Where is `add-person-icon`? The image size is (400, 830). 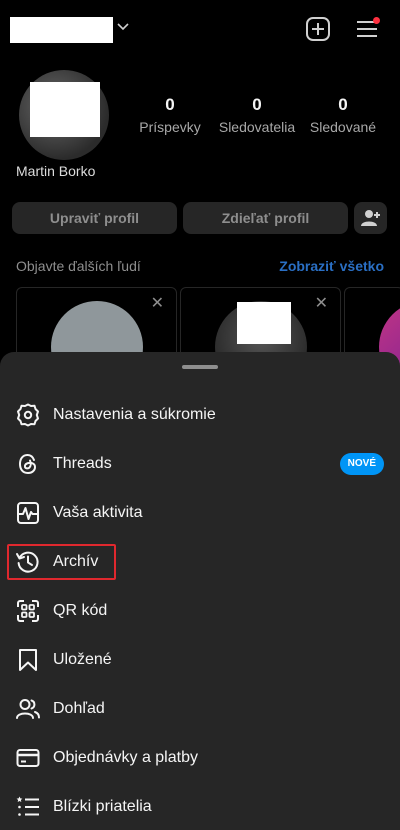 add-person-icon is located at coordinates (370, 218).